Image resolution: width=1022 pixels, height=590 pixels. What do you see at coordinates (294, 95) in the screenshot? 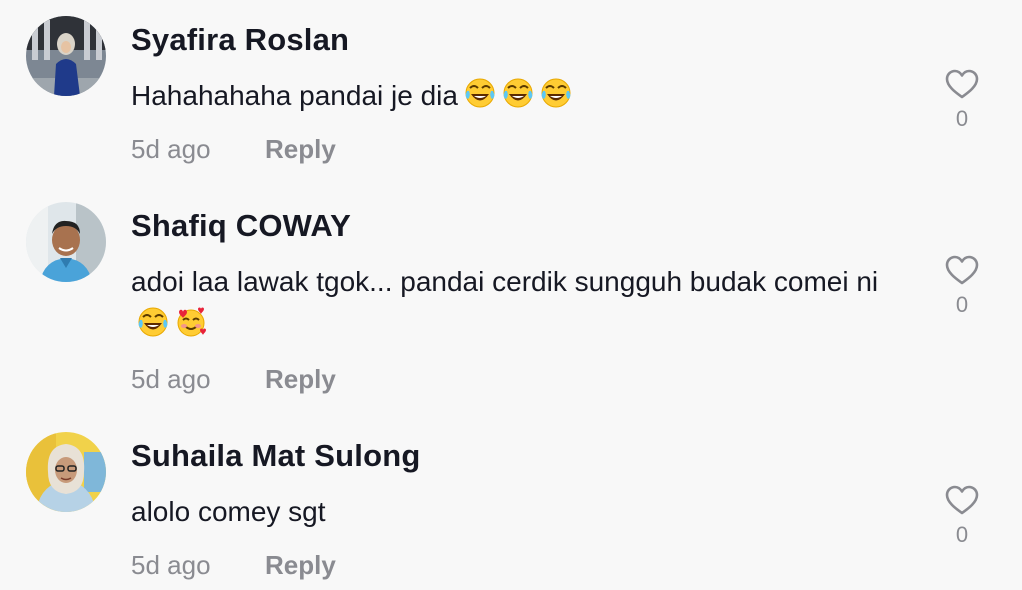
I see `comment-text: Hahahahaha pandai je dia` at bounding box center [294, 95].